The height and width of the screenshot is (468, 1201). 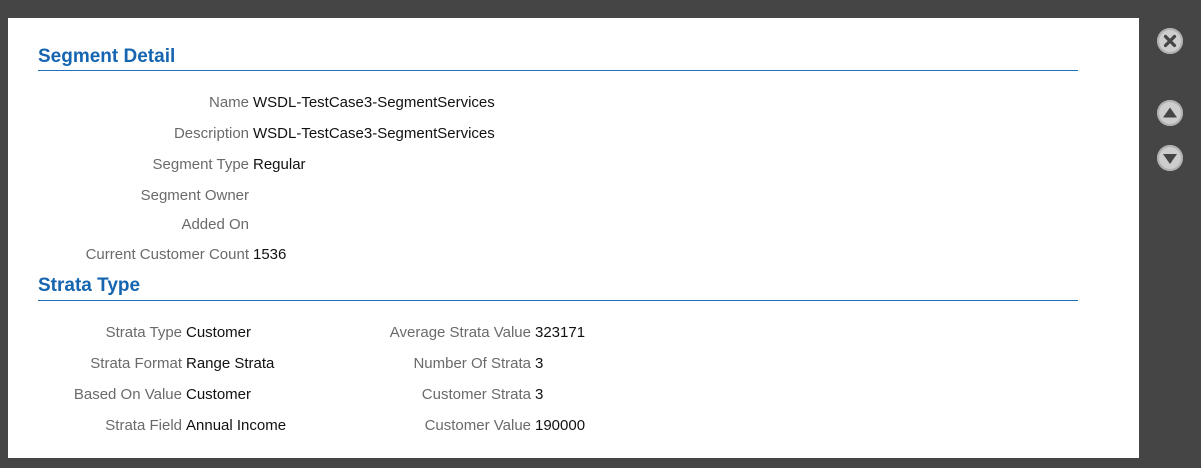 I want to click on strata-label-based-on-value: Based On Value, so click(x=127, y=394).